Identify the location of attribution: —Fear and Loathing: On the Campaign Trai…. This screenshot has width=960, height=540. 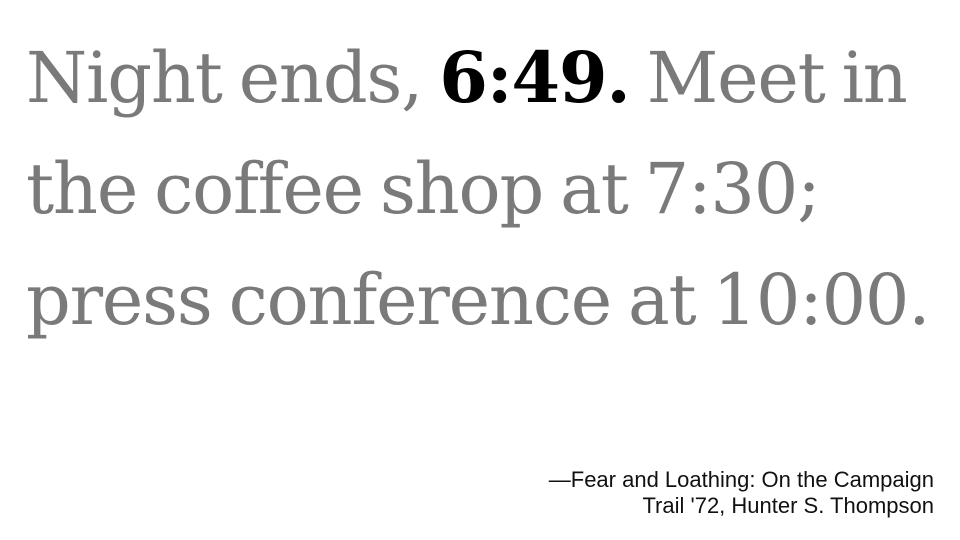
(674, 493).